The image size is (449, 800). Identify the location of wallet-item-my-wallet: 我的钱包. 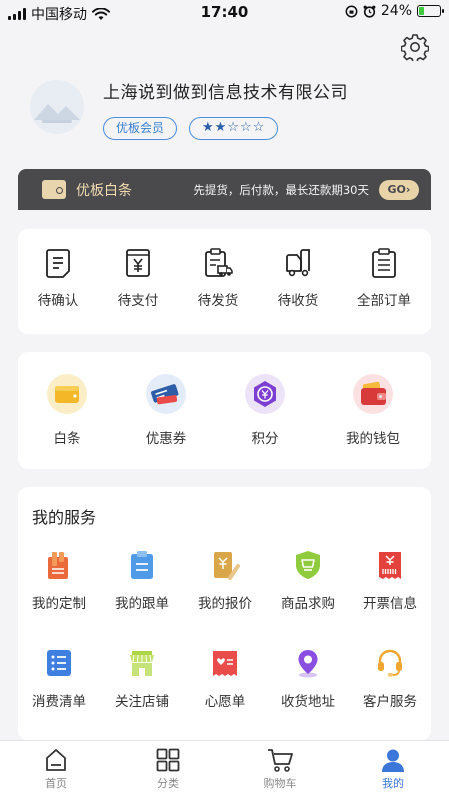
(373, 410).